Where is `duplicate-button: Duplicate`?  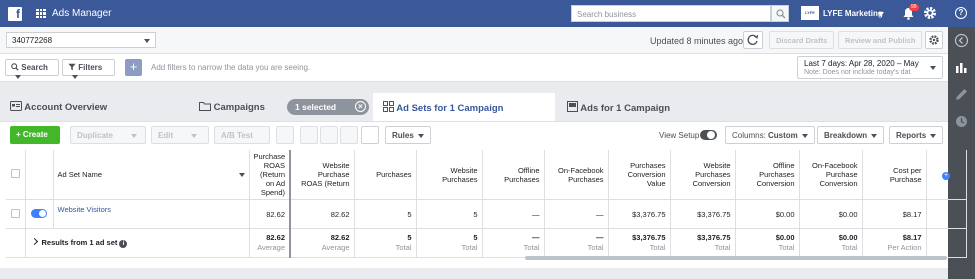 duplicate-button: Duplicate is located at coordinates (108, 135).